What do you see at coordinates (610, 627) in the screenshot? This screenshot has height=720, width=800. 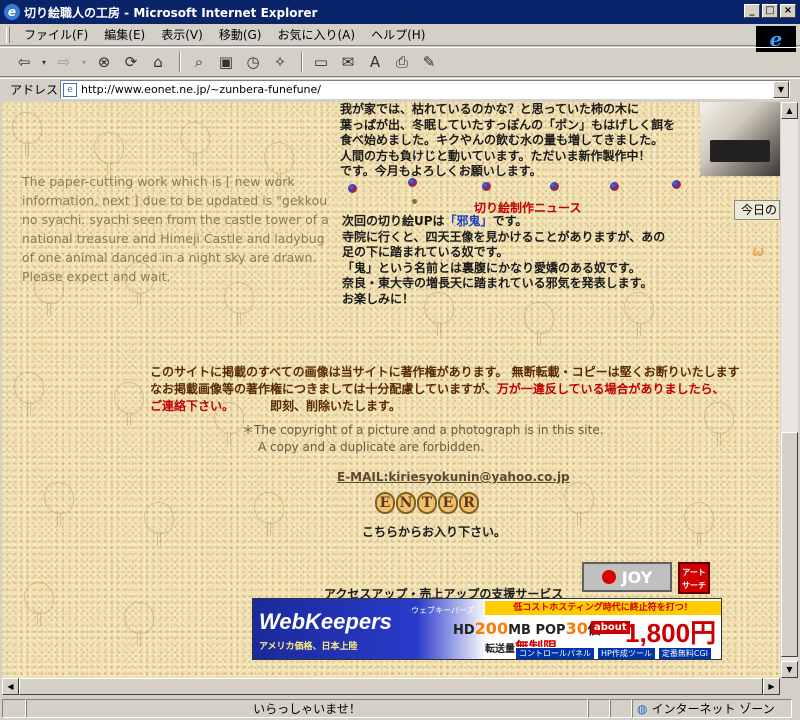 I see `webkeepers-about: about` at bounding box center [610, 627].